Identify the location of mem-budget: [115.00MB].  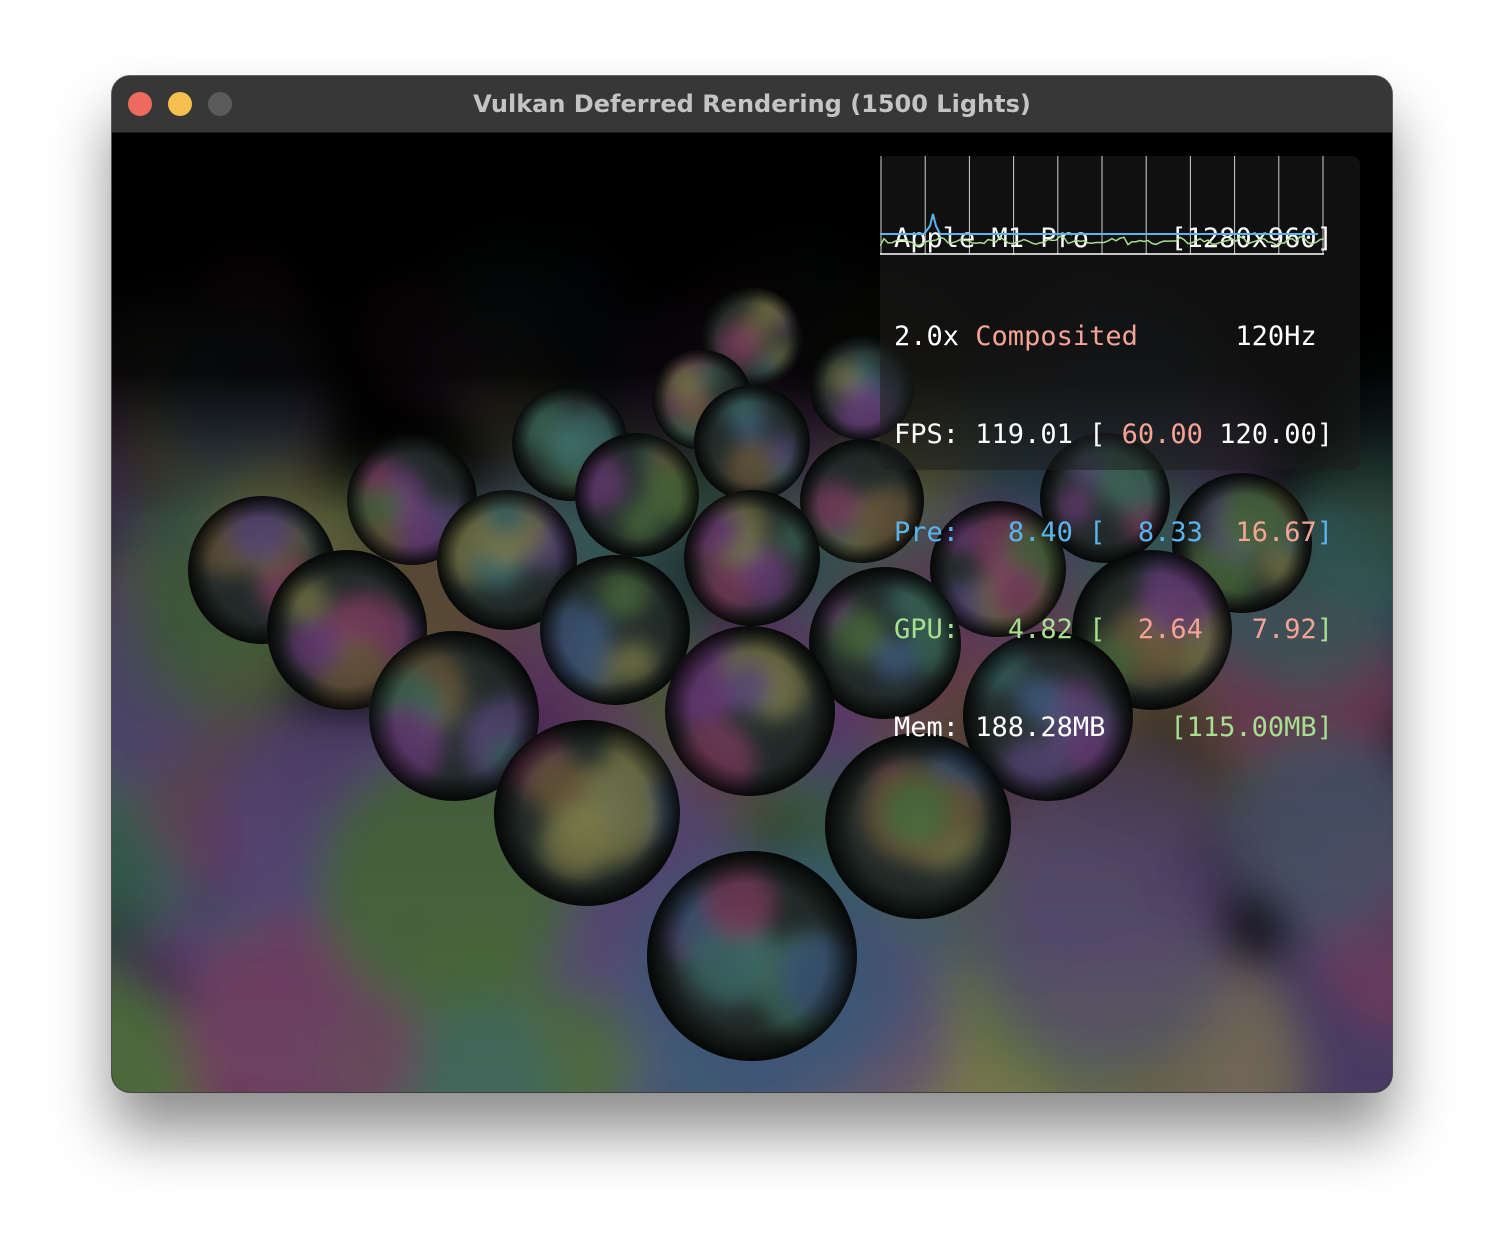
(1251, 728).